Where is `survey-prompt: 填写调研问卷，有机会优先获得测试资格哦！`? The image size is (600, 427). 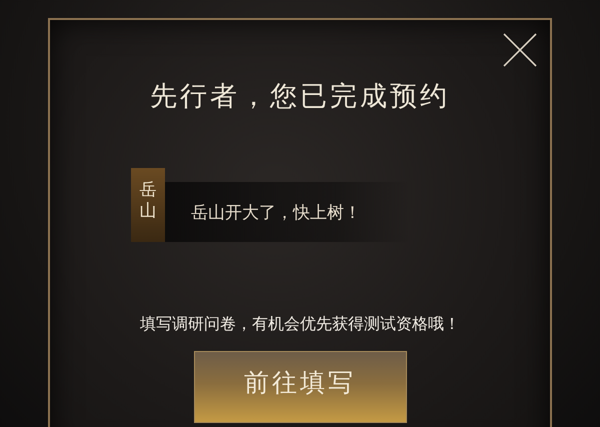 survey-prompt: 填写调研问卷，有机会优先获得测试资格哦！ is located at coordinates (300, 324).